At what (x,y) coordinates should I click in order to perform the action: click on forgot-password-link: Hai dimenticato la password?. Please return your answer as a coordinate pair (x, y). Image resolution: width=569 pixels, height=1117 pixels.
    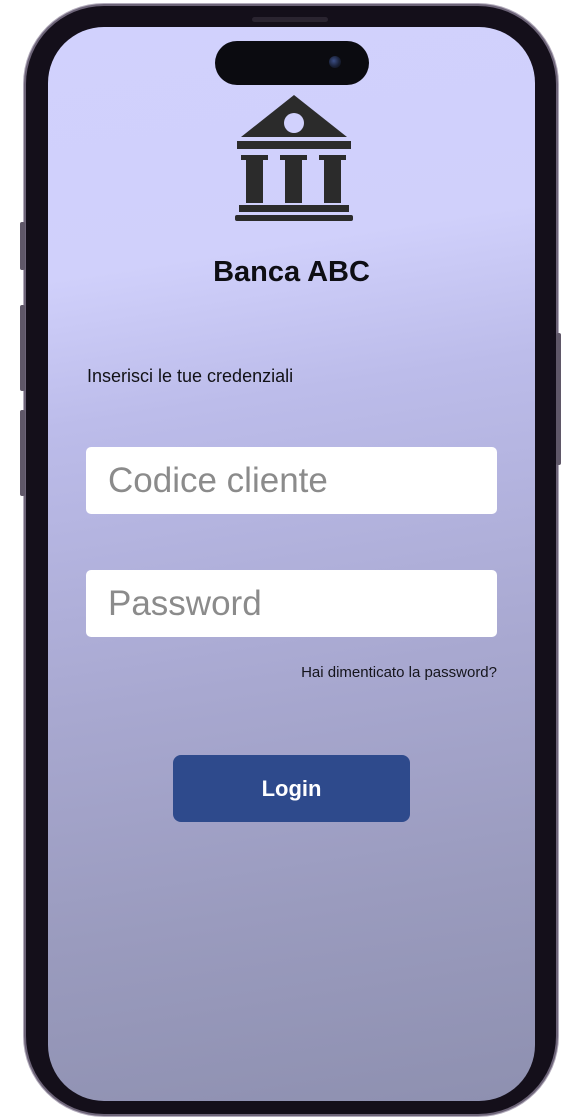
    Looking at the image, I should click on (399, 672).